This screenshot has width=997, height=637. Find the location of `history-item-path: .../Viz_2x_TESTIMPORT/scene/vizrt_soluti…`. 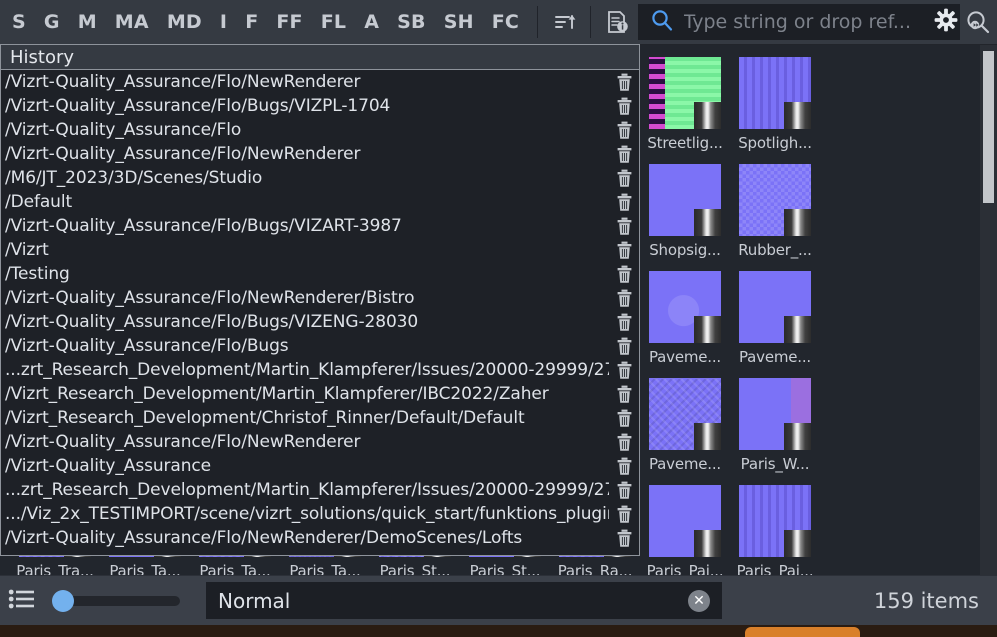

history-item-path: .../Viz_2x_TESTIMPORT/scene/vizrt_soluti… is located at coordinates (307, 514).